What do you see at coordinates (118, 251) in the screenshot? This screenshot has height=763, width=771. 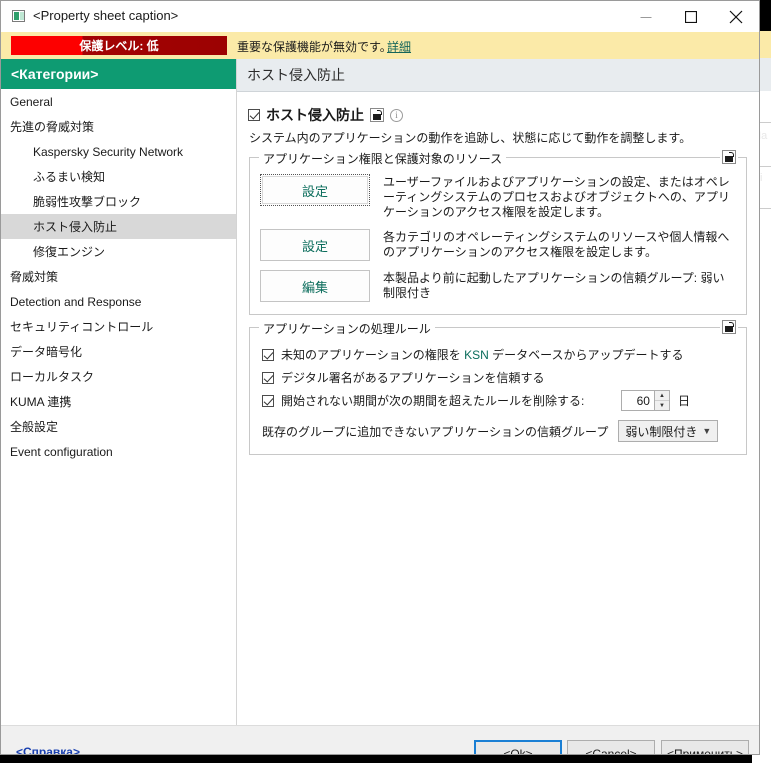 I see `sidebar-item: 修復エンジン` at bounding box center [118, 251].